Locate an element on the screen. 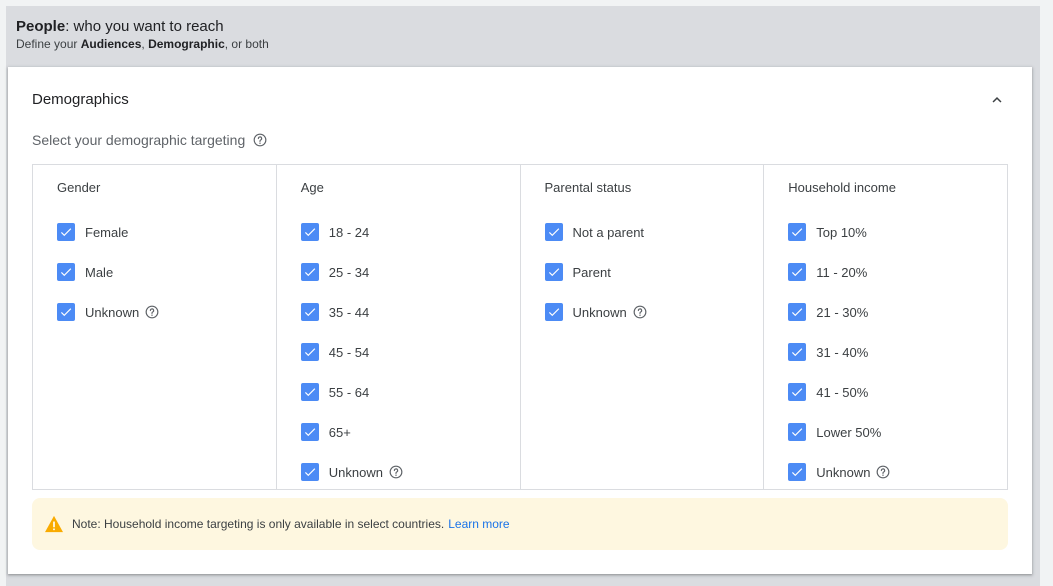  checkbox-item: Parent is located at coordinates (654, 272).